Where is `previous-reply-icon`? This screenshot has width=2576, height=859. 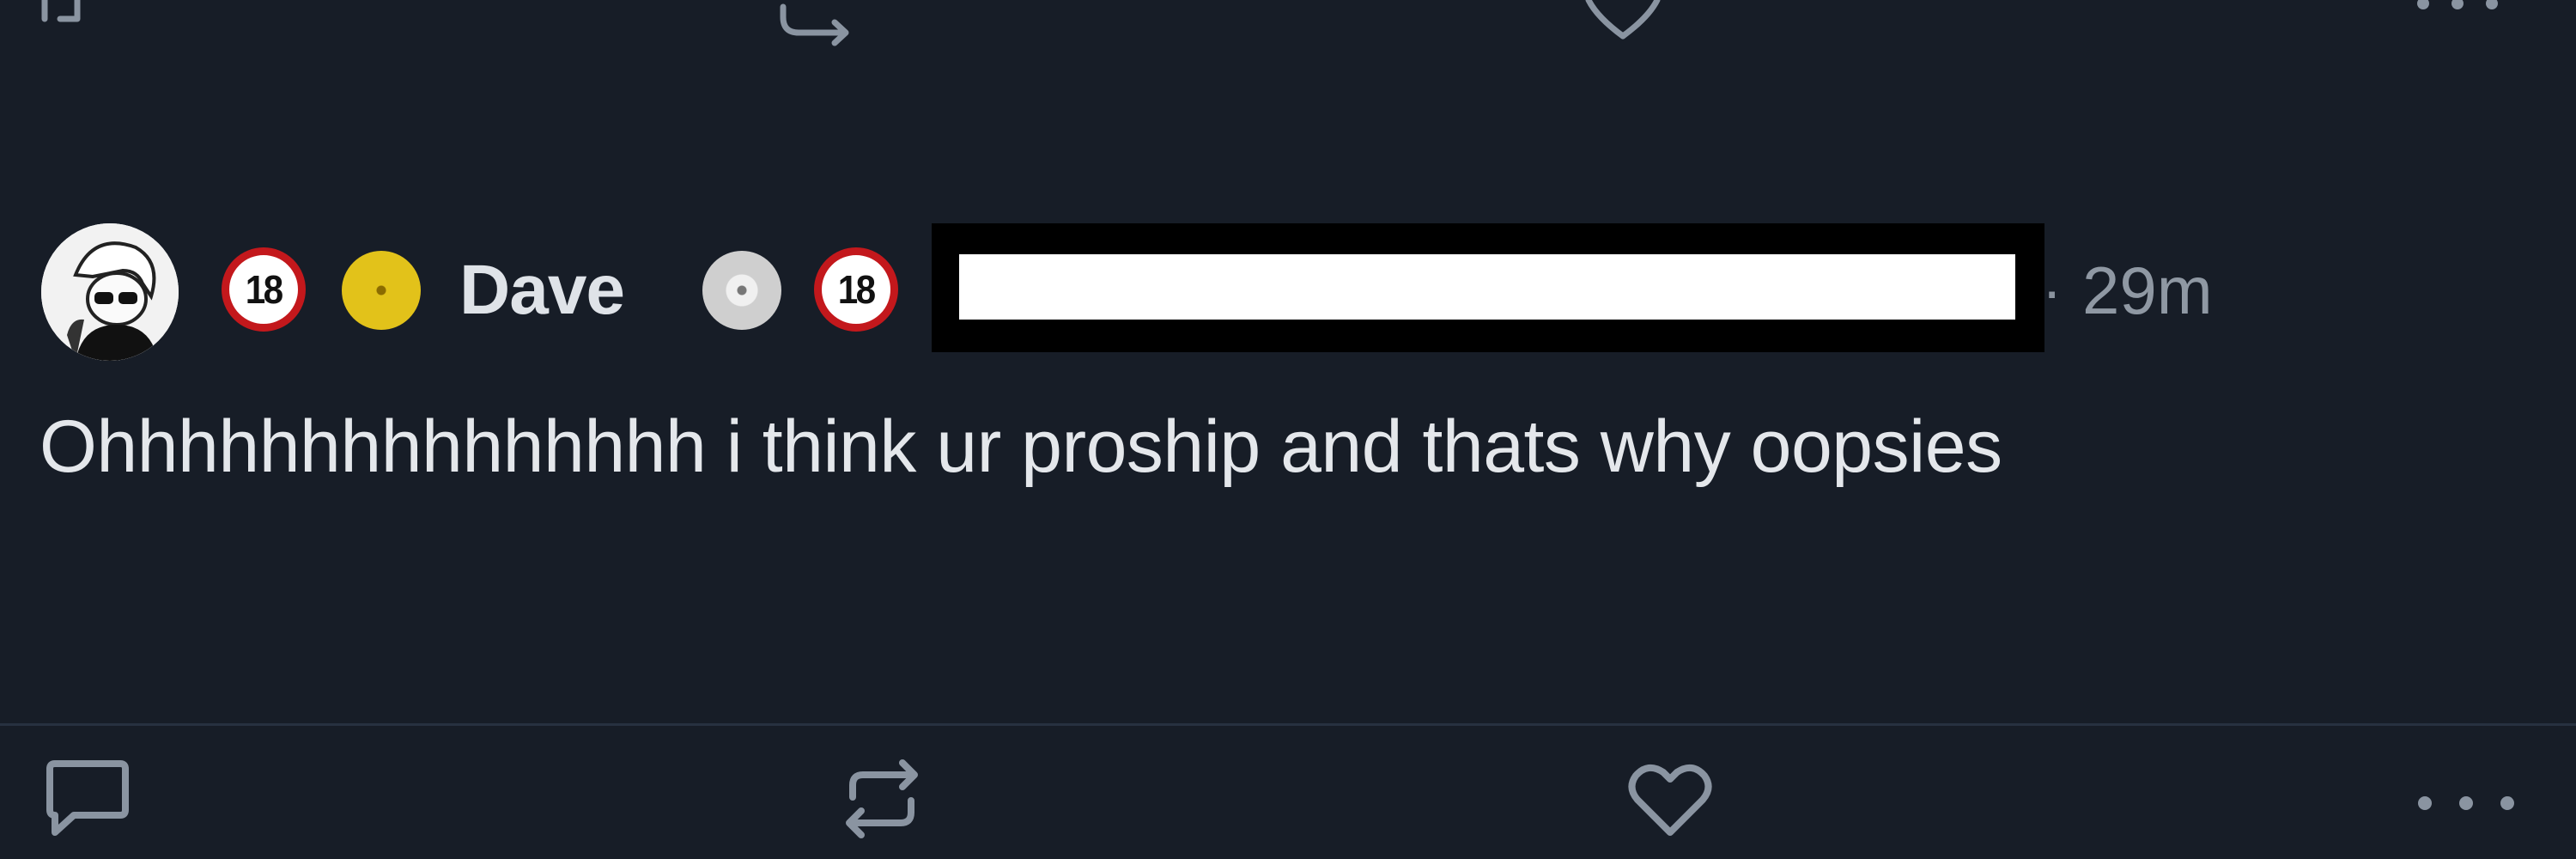 previous-reply-icon is located at coordinates (61, 11).